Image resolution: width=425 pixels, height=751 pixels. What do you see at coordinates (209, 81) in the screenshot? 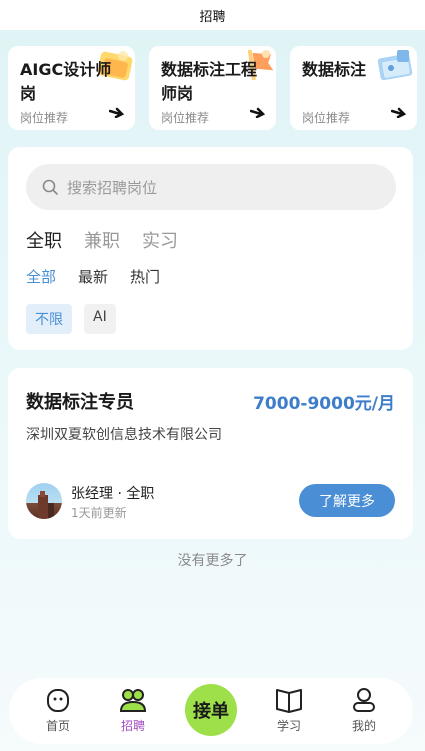
I see `recommend-title: 数据标注工程师岗` at bounding box center [209, 81].